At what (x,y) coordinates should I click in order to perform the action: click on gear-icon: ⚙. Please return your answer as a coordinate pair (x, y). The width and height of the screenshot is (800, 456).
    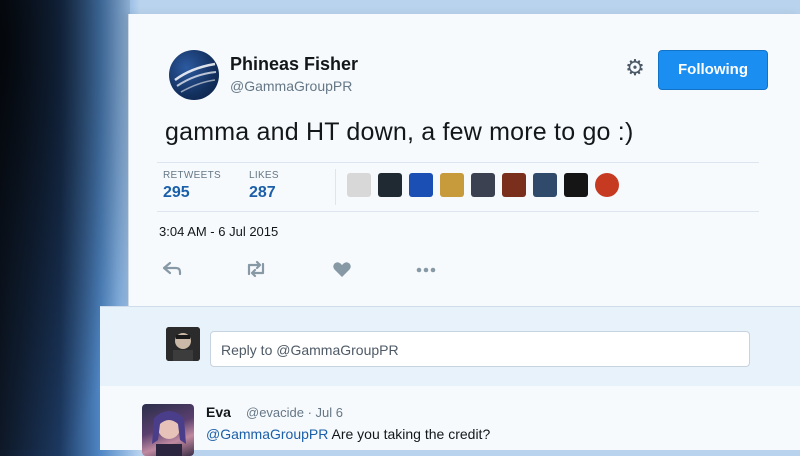
    Looking at the image, I should click on (635, 68).